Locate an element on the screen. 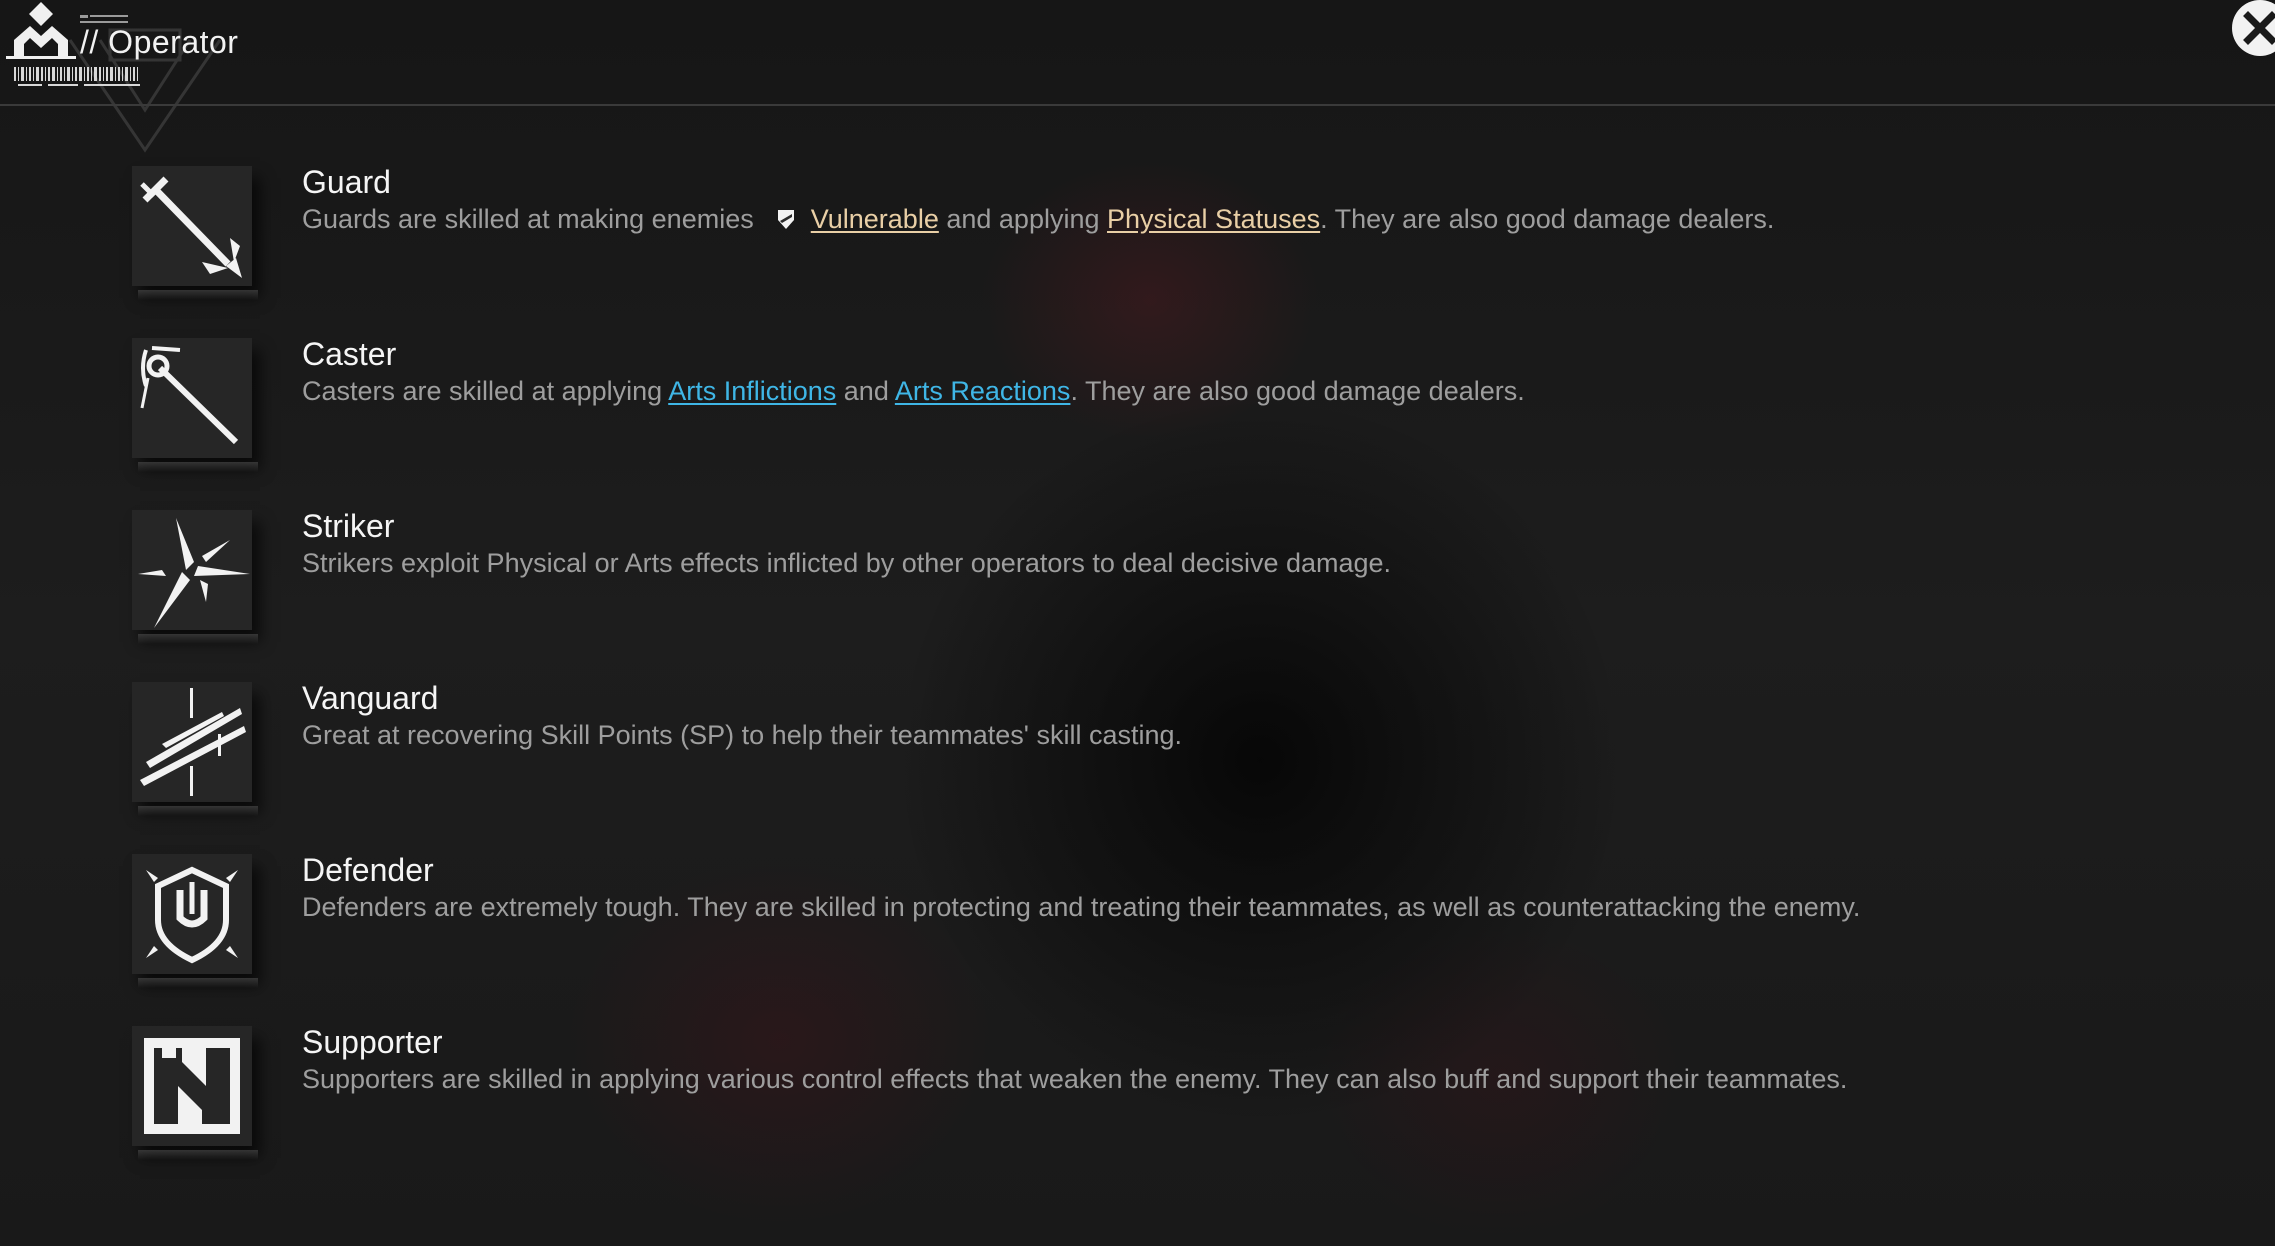  description-text: Guards are skilled at making enemies is located at coordinates (528, 219).